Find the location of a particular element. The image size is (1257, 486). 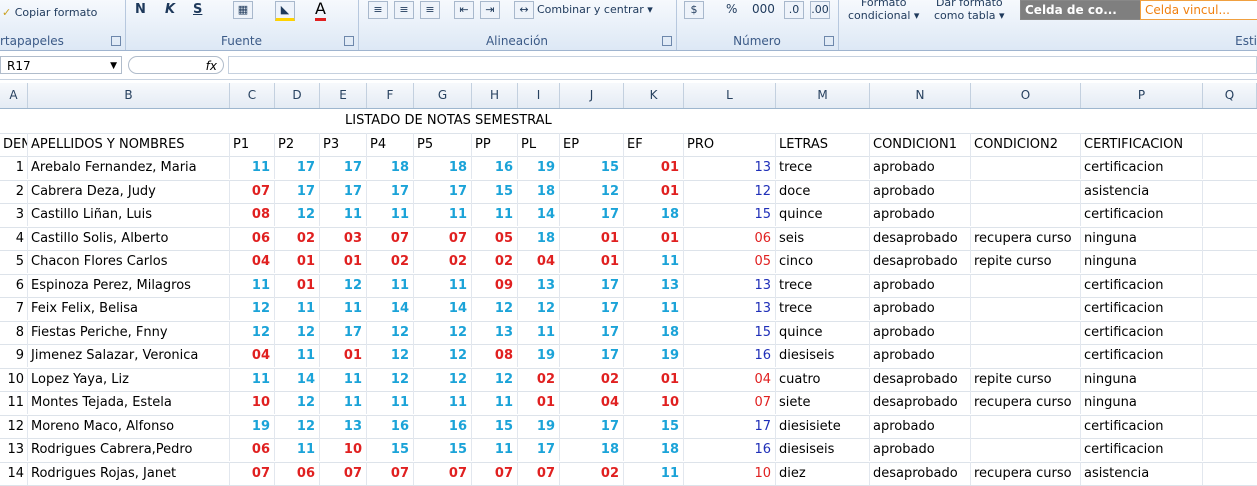

header-cell: P3 is located at coordinates (343, 144).